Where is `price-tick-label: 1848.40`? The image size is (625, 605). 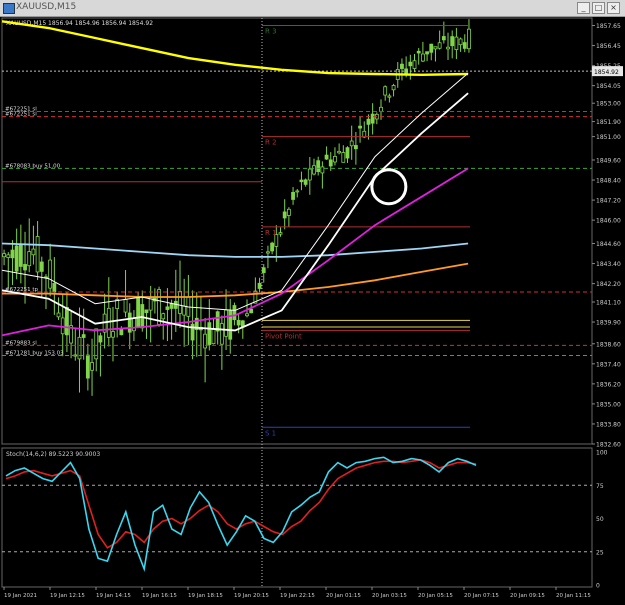 price-tick-label: 1848.40 is located at coordinates (608, 181).